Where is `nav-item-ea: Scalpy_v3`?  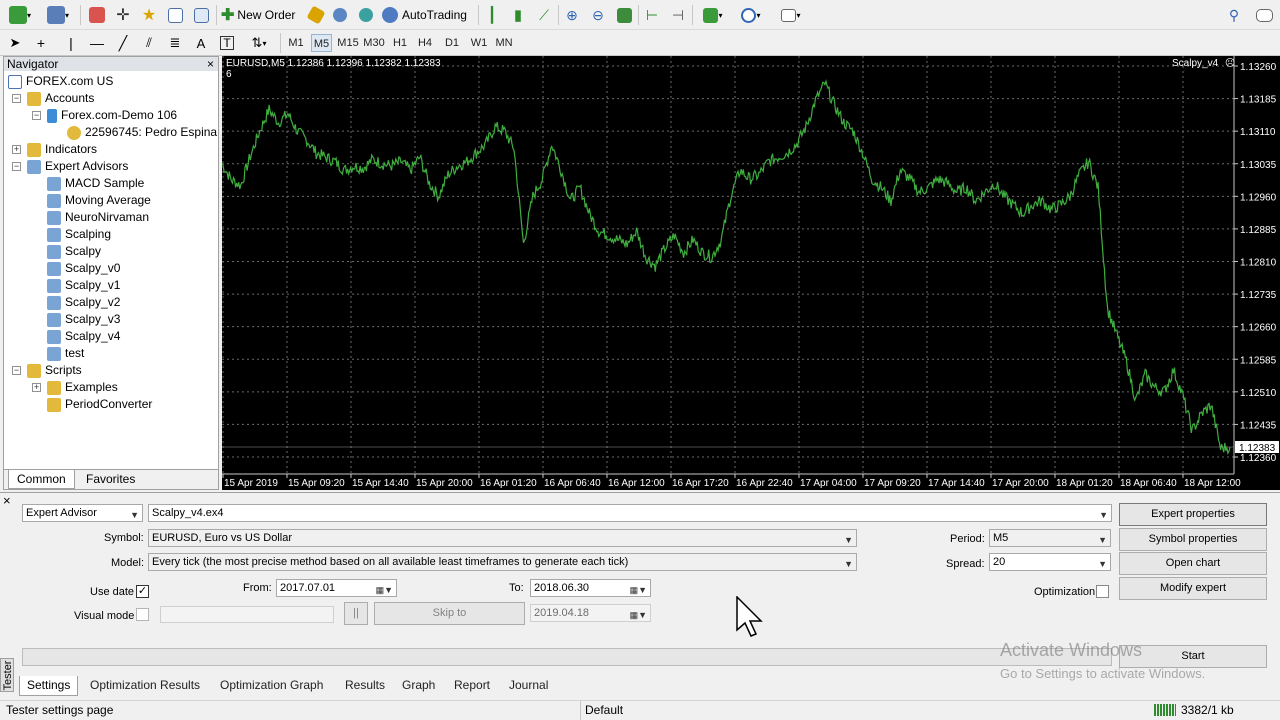 nav-item-ea: Scalpy_v3 is located at coordinates (83, 319).